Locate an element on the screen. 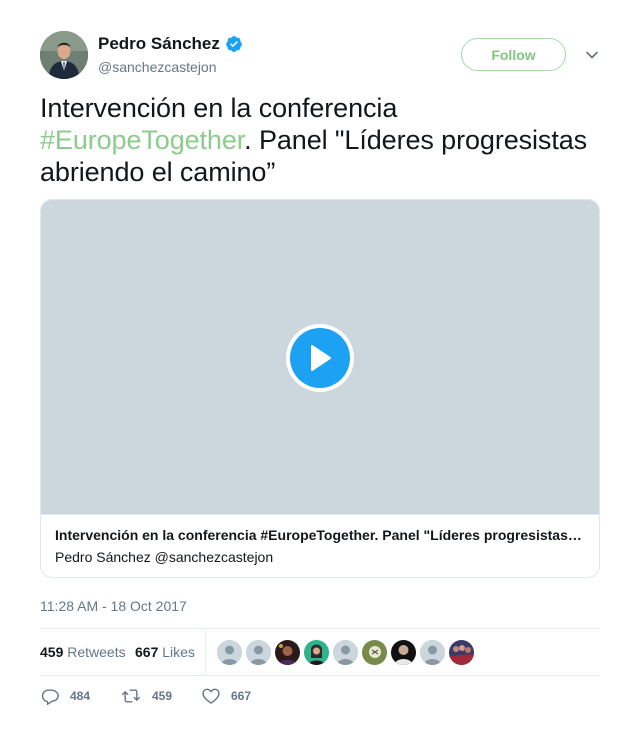 The width and height of the screenshot is (640, 737). play-button is located at coordinates (320, 358).